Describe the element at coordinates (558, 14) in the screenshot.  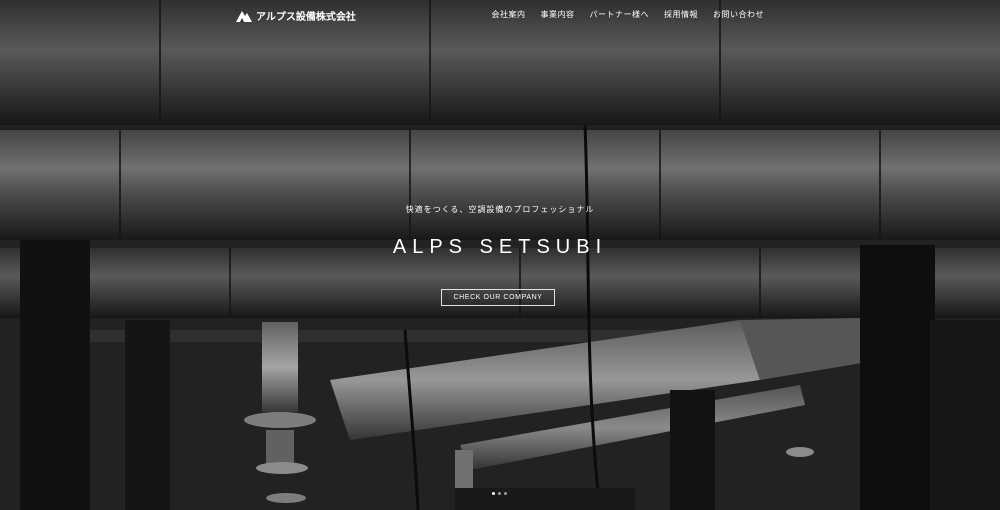
I see `nav-item-business: 事業内容` at that location.